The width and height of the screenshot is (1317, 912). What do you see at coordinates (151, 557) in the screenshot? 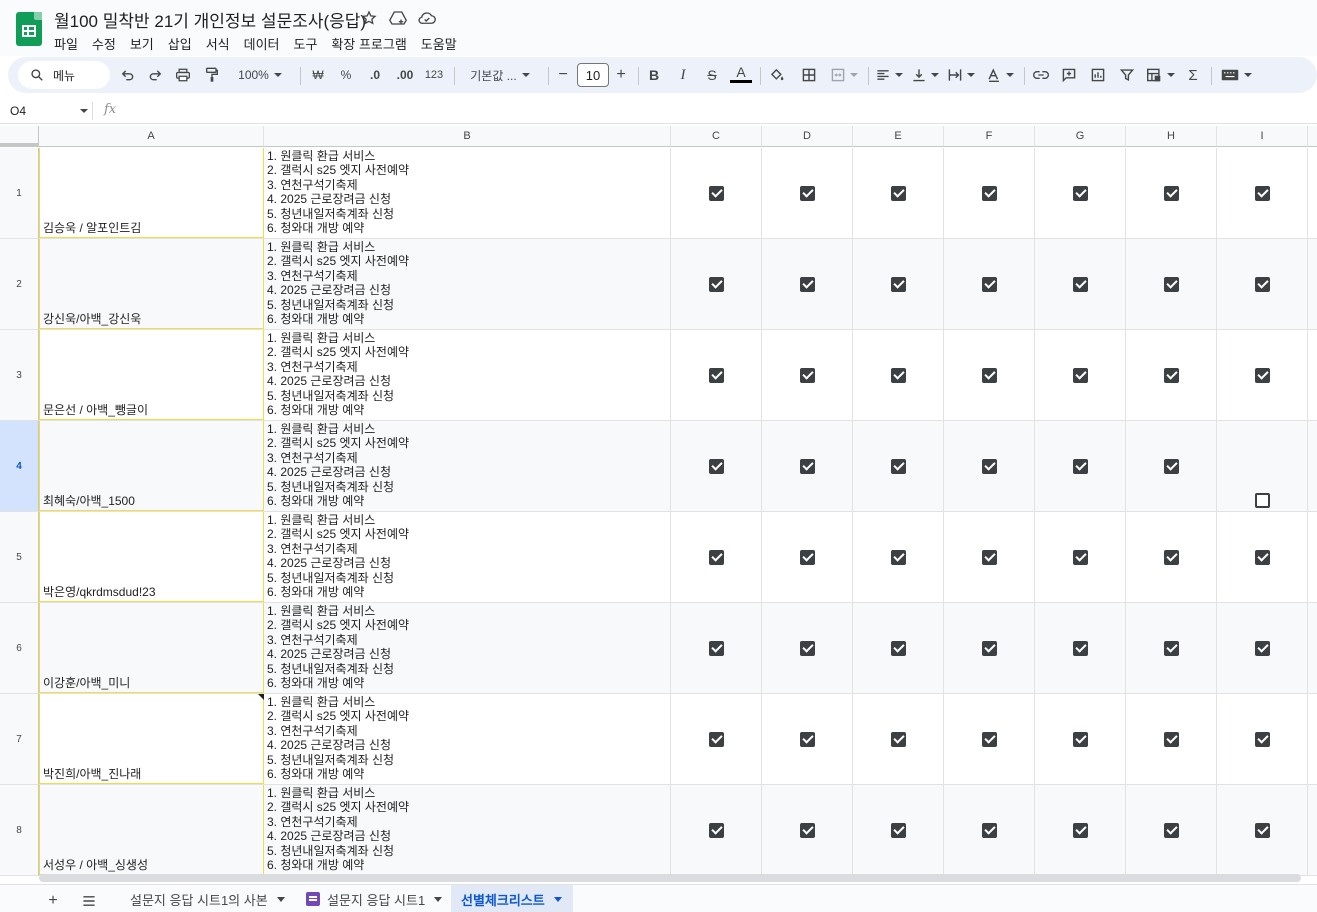
I see `name-cell: 박은영/qkrdmsdud!23` at bounding box center [151, 557].